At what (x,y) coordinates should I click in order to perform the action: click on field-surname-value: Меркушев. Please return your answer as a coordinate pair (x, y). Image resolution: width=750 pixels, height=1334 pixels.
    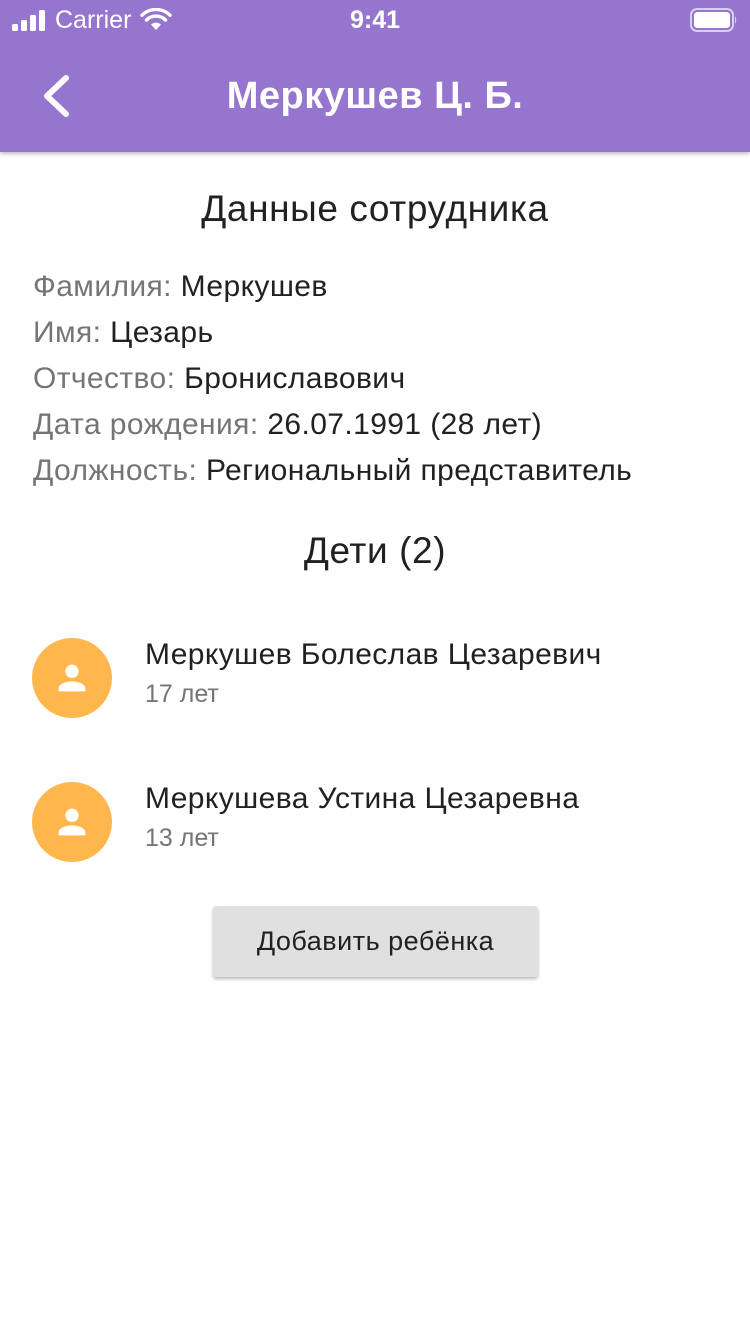
    Looking at the image, I should click on (254, 286).